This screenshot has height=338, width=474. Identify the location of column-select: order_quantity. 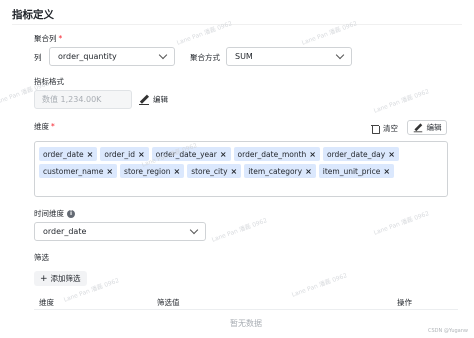
(112, 56).